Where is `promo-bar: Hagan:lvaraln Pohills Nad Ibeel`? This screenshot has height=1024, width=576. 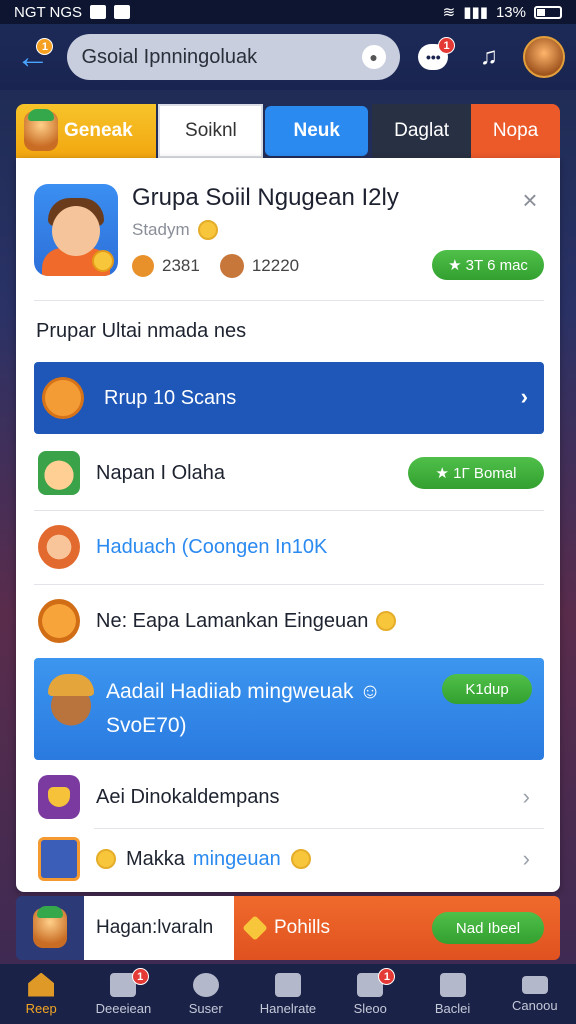
promo-bar: Hagan:lvaraln Pohills Nad Ibeel is located at coordinates (288, 928).